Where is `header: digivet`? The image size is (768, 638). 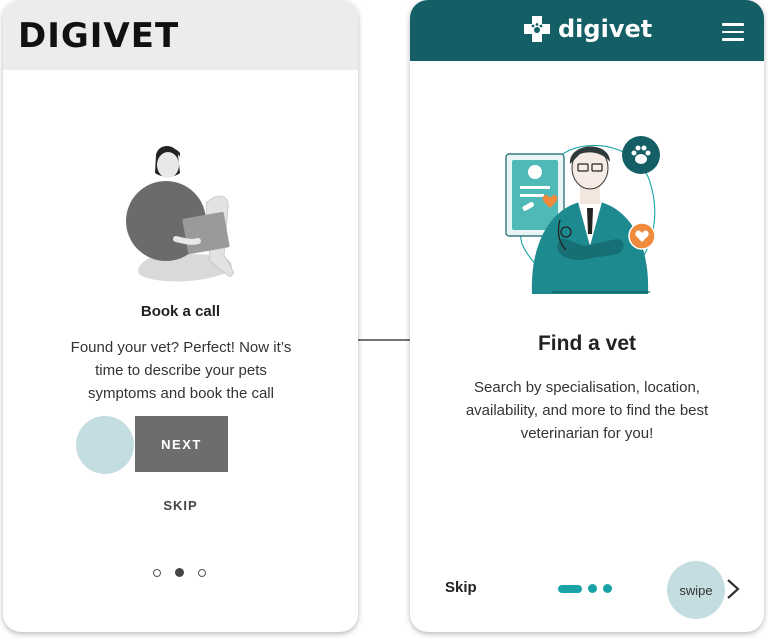
header: digivet is located at coordinates (587, 30).